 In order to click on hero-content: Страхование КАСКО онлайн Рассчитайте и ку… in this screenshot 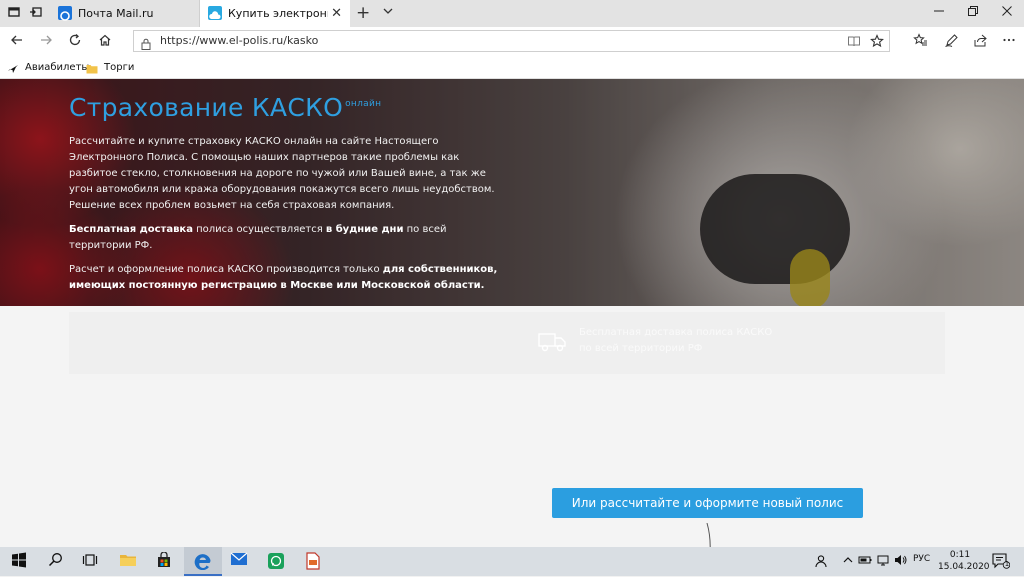, I will do `click(289, 193)`.